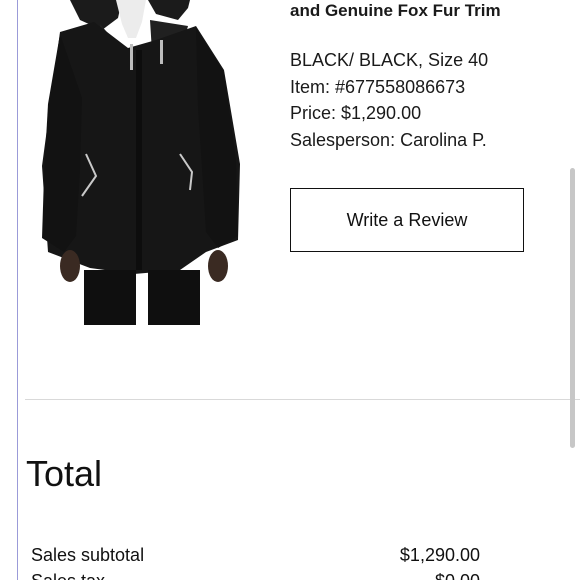 The width and height of the screenshot is (580, 580). I want to click on product-title: and Genuine Fox Fur Trim, so click(395, 10).